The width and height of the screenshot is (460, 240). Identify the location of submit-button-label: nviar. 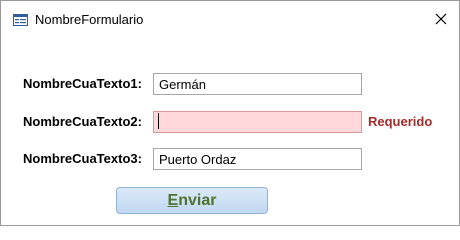
(197, 200).